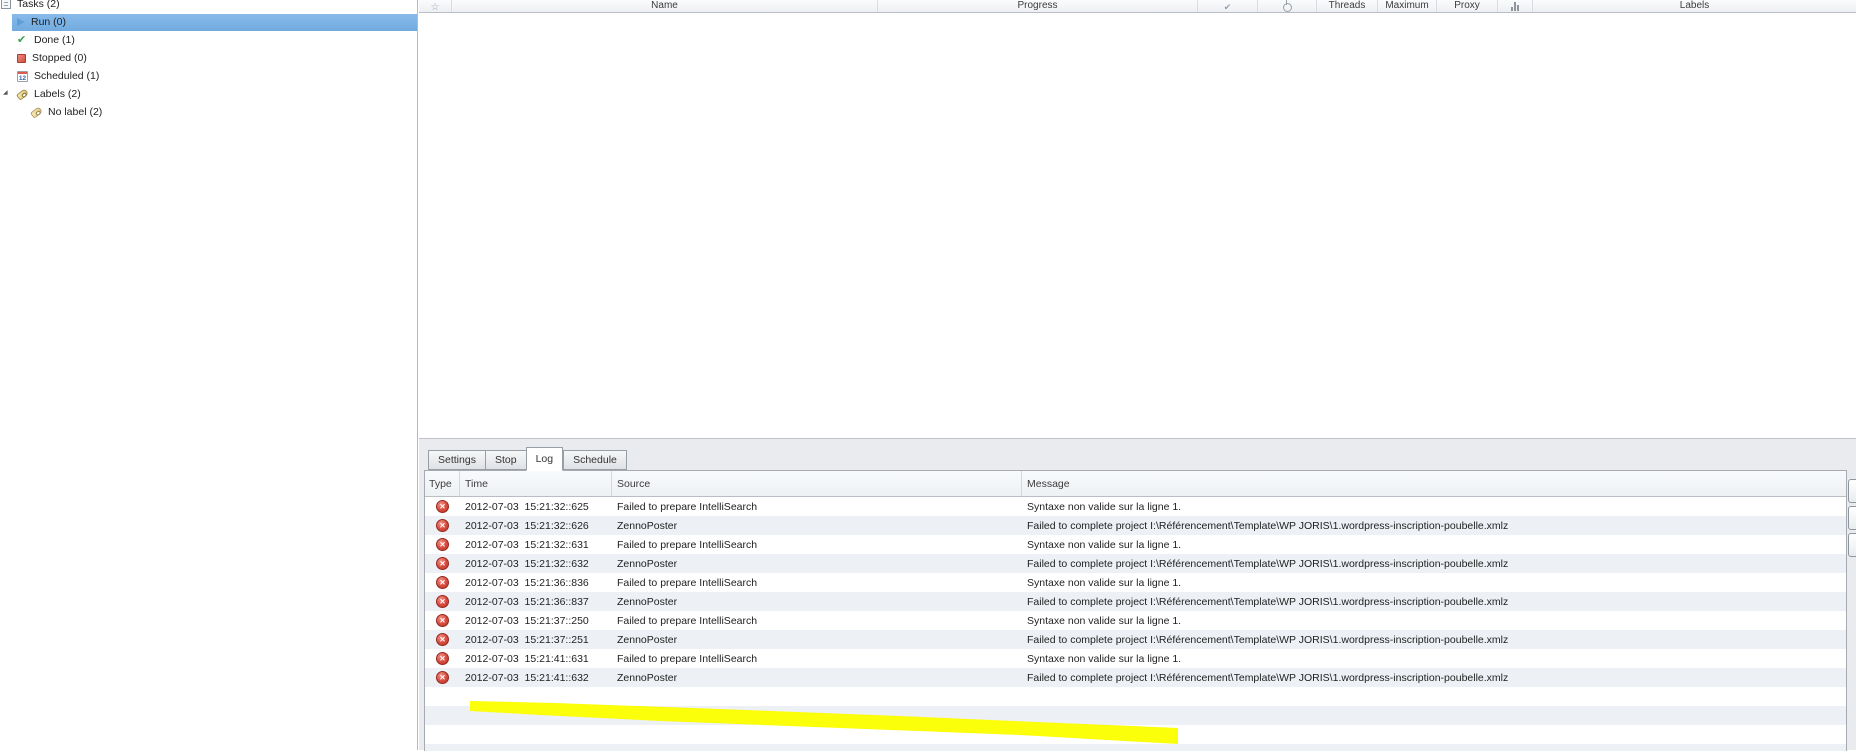 Image resolution: width=1856 pixels, height=755 pixels. I want to click on tree-item-label: No label (2), so click(75, 112).